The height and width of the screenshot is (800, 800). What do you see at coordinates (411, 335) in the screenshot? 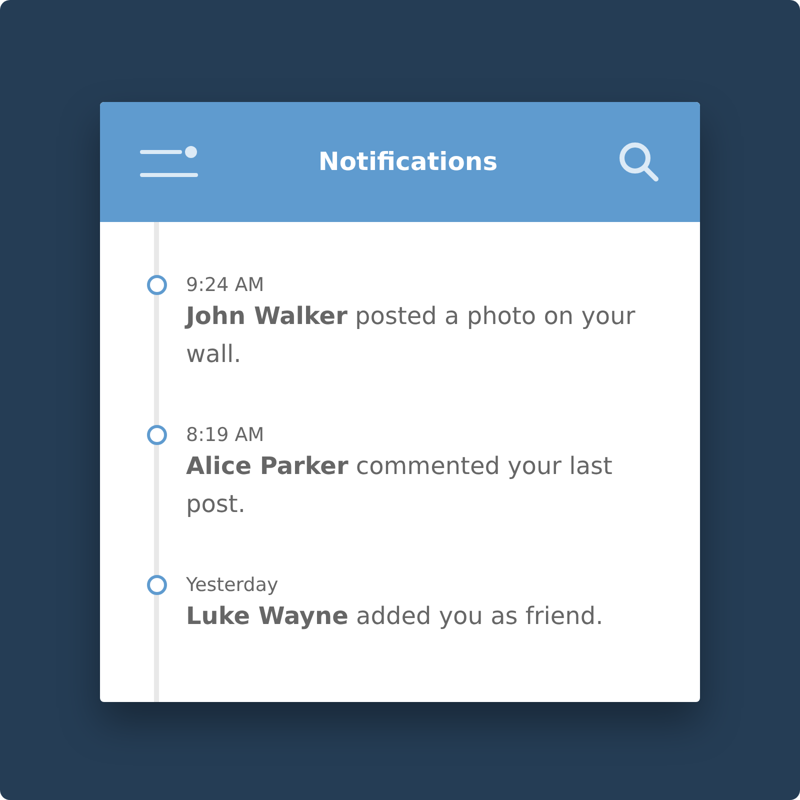
I see `notification-message: John Walker posted a photo on your wall.` at bounding box center [411, 335].